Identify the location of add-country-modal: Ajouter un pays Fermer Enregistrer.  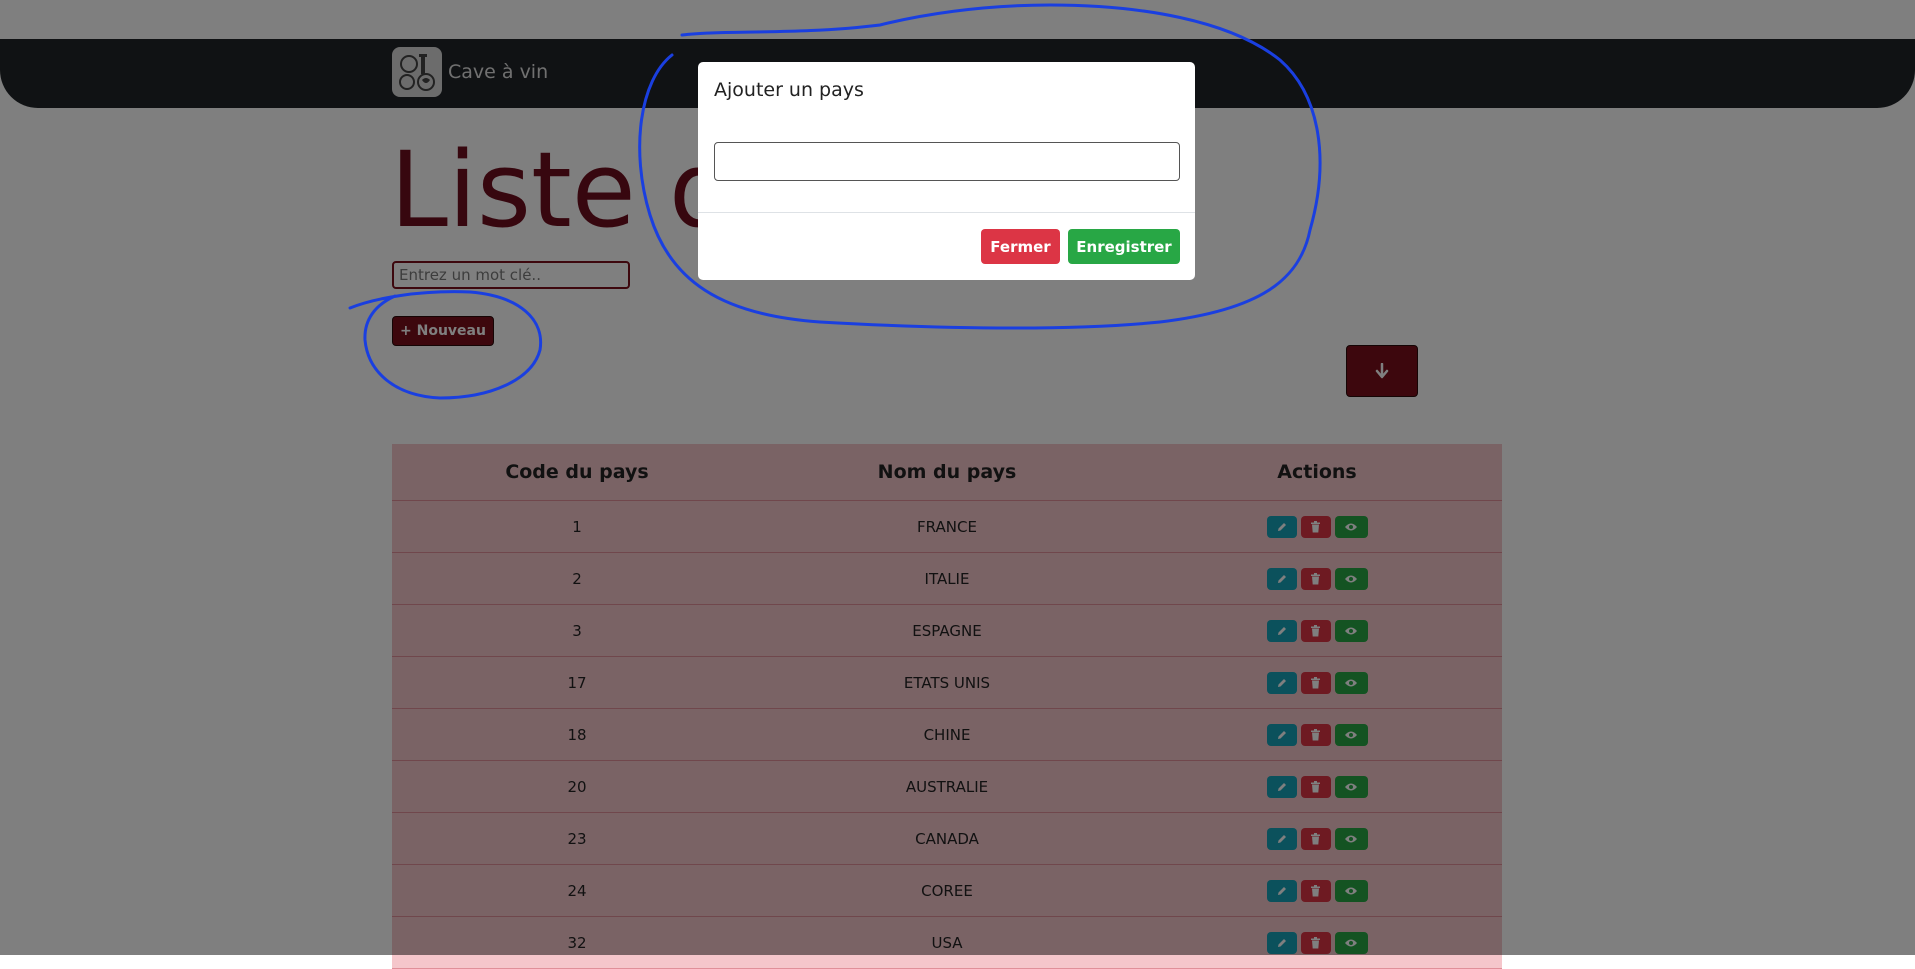
(946, 171).